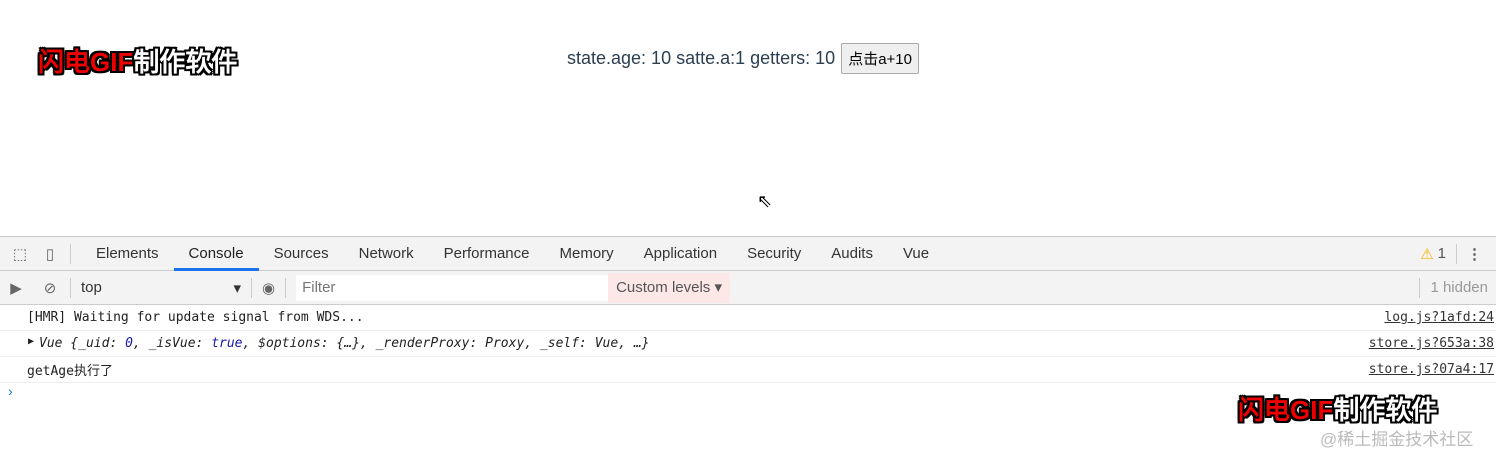  What do you see at coordinates (161, 288) in the screenshot?
I see `context-select: top ▾` at bounding box center [161, 288].